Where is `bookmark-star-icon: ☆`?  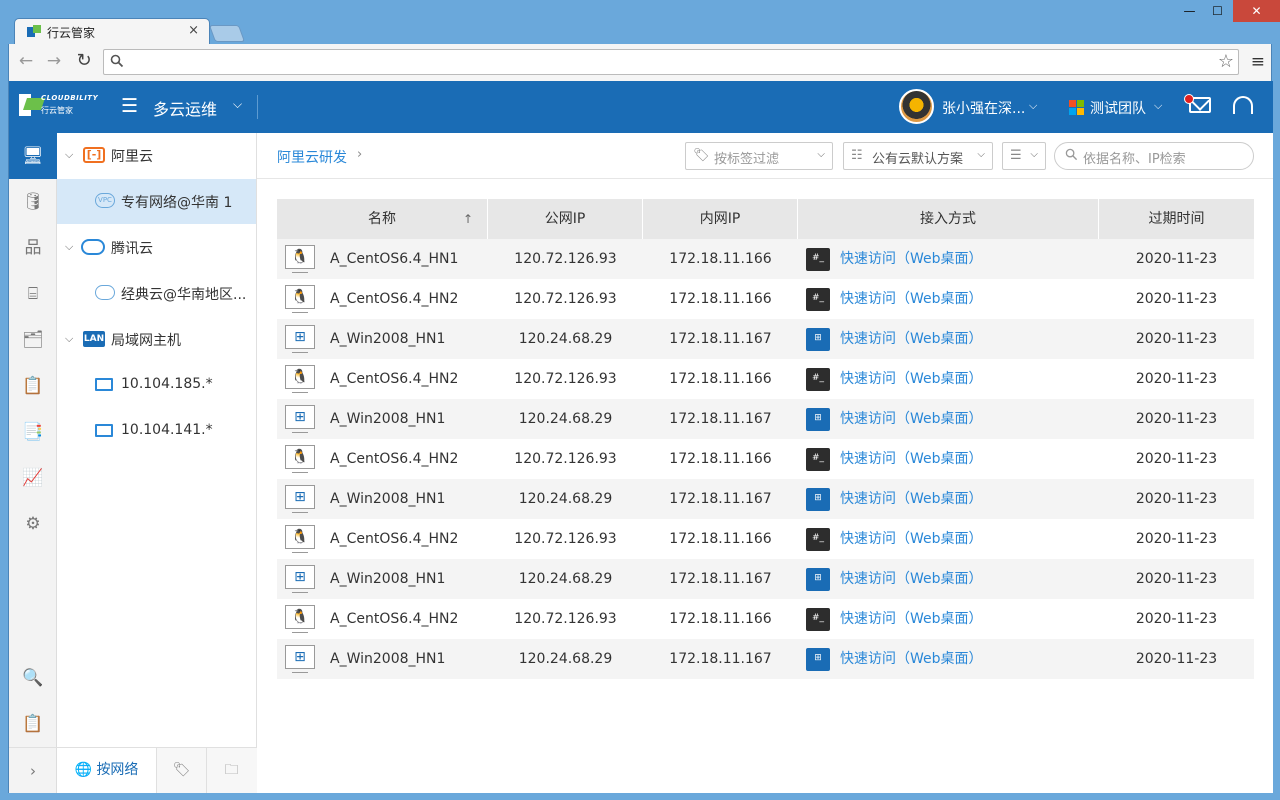 bookmark-star-icon: ☆ is located at coordinates (1226, 61).